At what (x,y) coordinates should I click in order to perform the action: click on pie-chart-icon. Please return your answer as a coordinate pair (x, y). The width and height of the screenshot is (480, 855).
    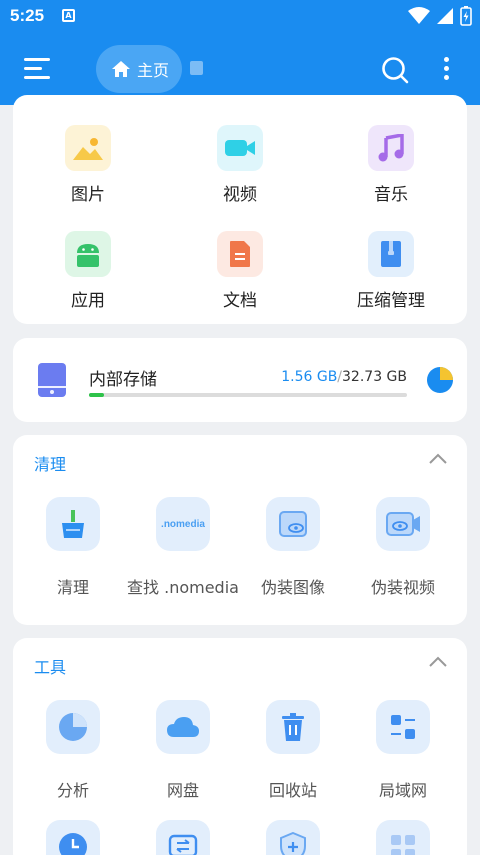
    Looking at the image, I should click on (73, 727).